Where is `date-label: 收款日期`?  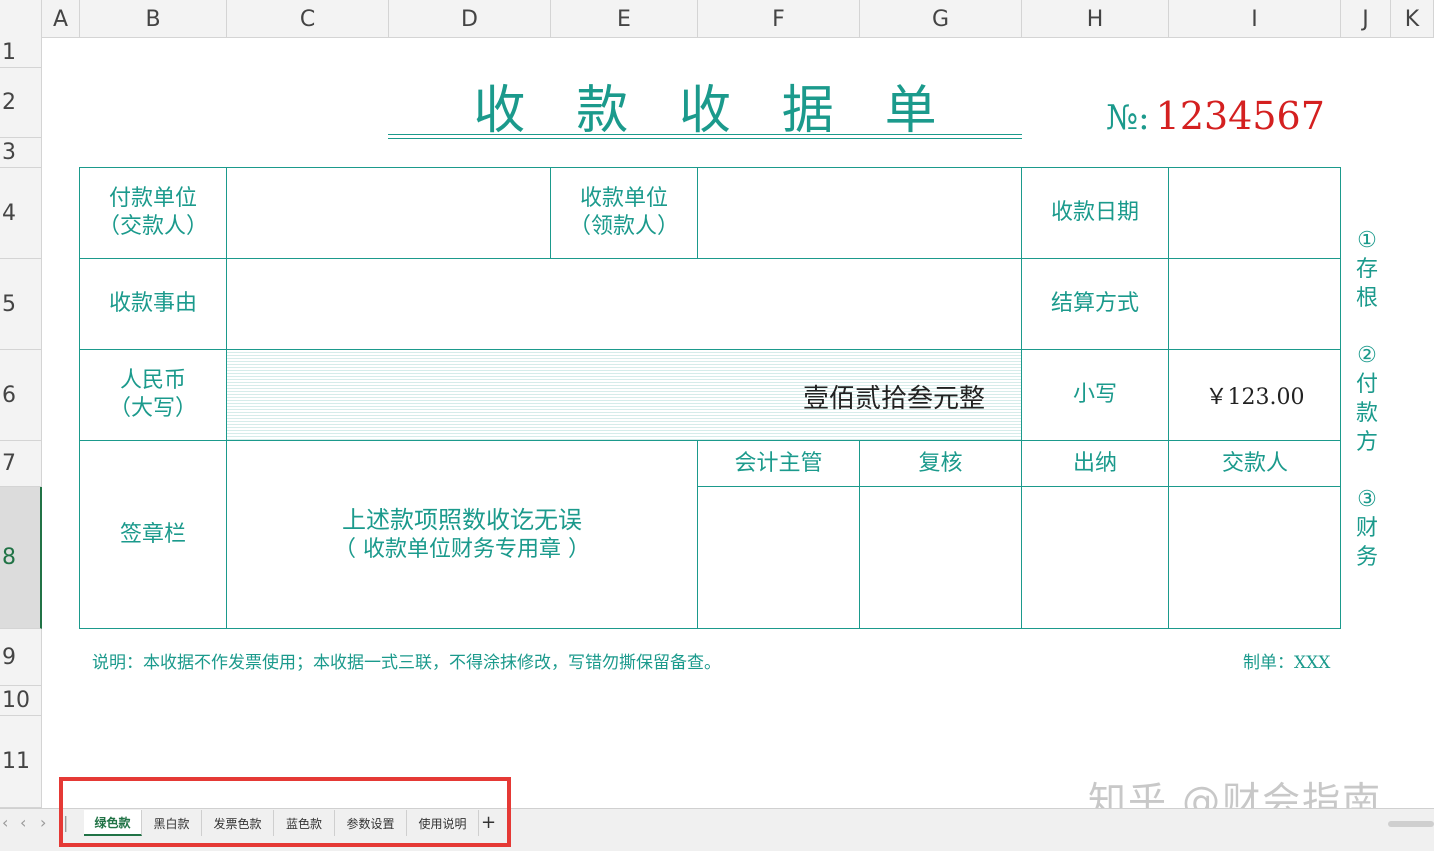
date-label: 收款日期 is located at coordinates (1094, 212).